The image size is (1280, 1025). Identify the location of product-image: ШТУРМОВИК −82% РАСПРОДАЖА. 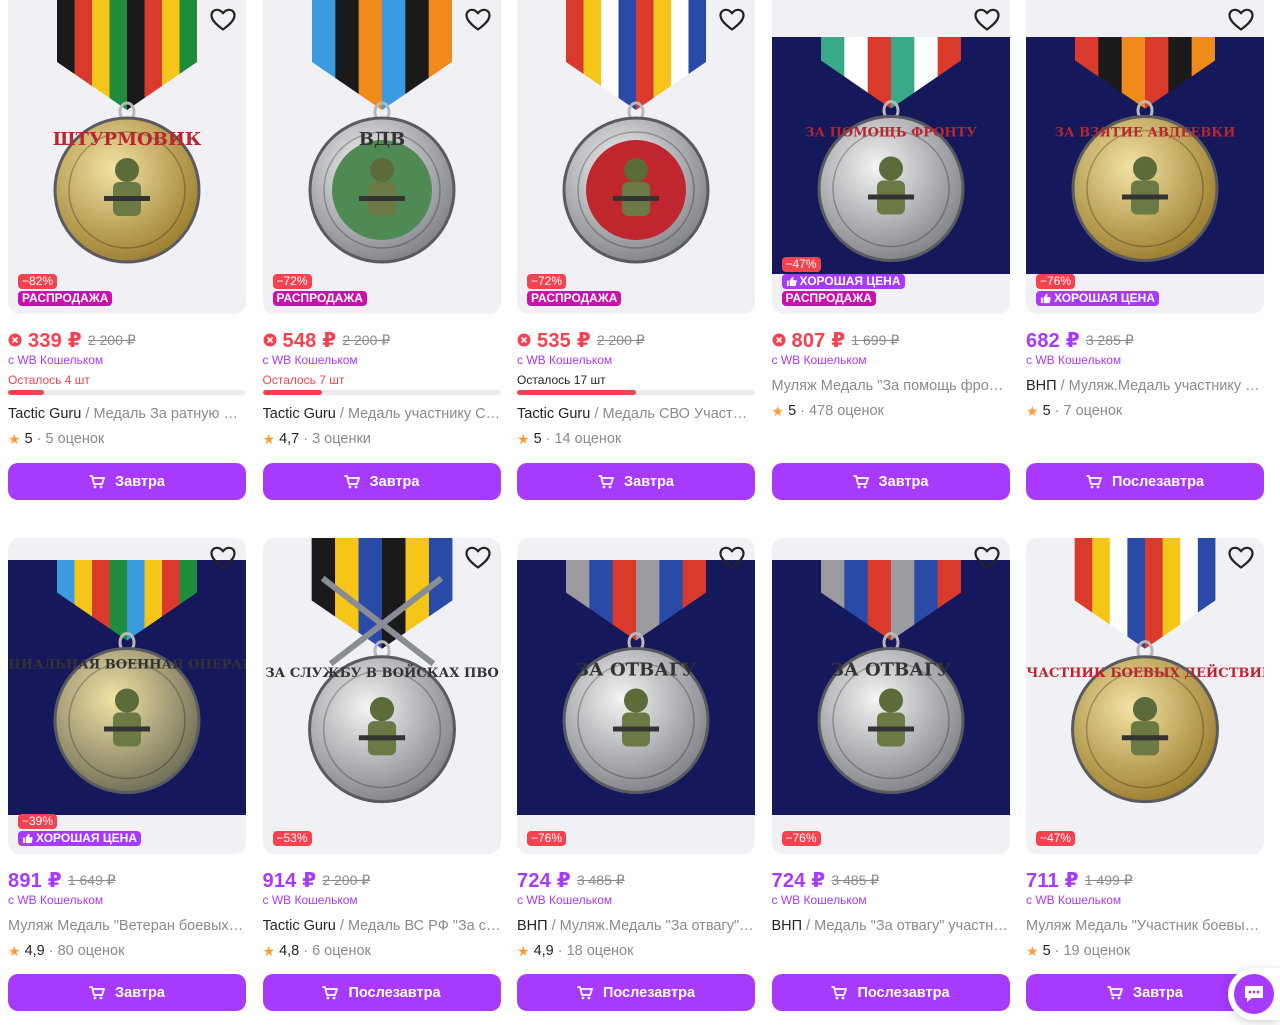
(127, 157).